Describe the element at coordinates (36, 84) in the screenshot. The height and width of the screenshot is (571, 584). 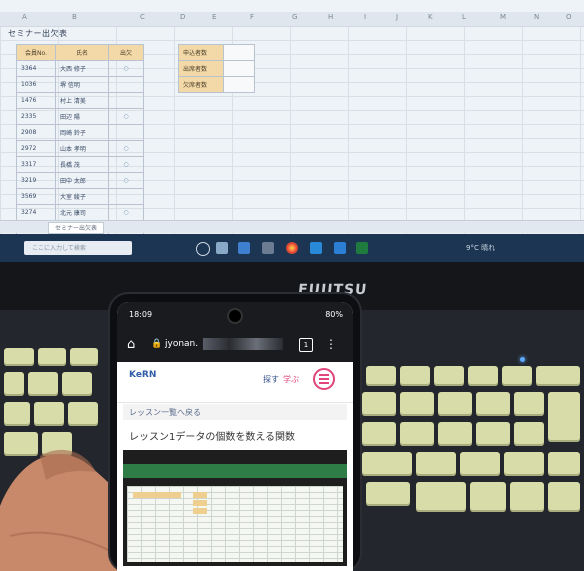
I see `member-number-cell: 1036` at that location.